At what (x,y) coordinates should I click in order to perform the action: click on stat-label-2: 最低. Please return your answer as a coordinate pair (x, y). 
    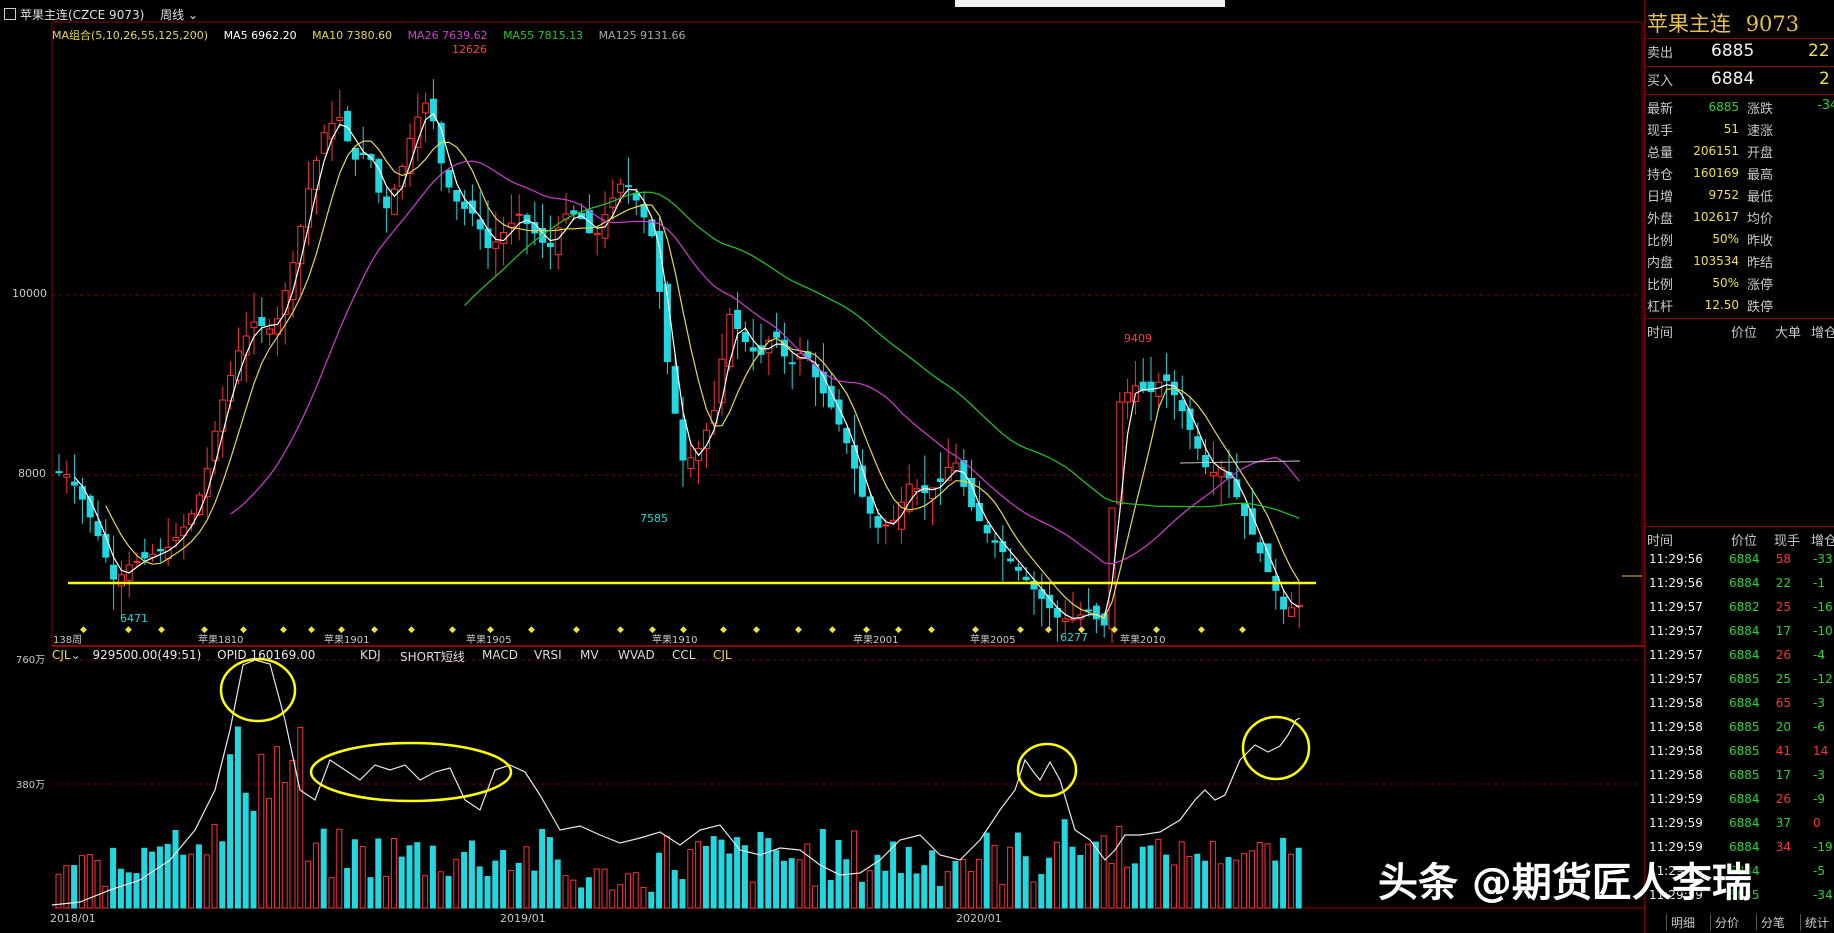
    Looking at the image, I should click on (1760, 197).